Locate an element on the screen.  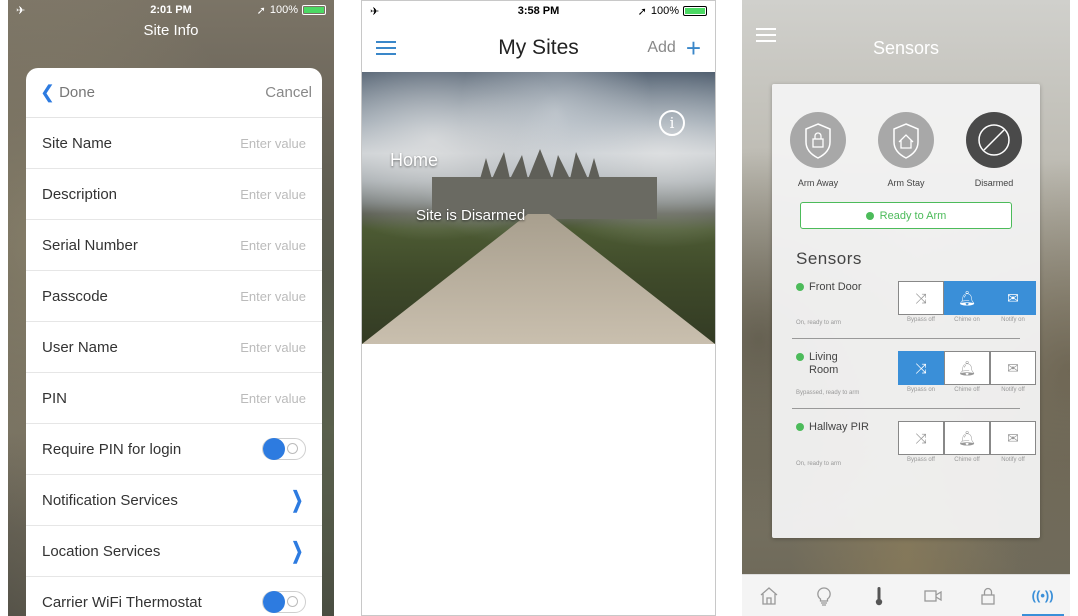
radio-waves-icon: ((•)) is located at coordinates (1042, 595).